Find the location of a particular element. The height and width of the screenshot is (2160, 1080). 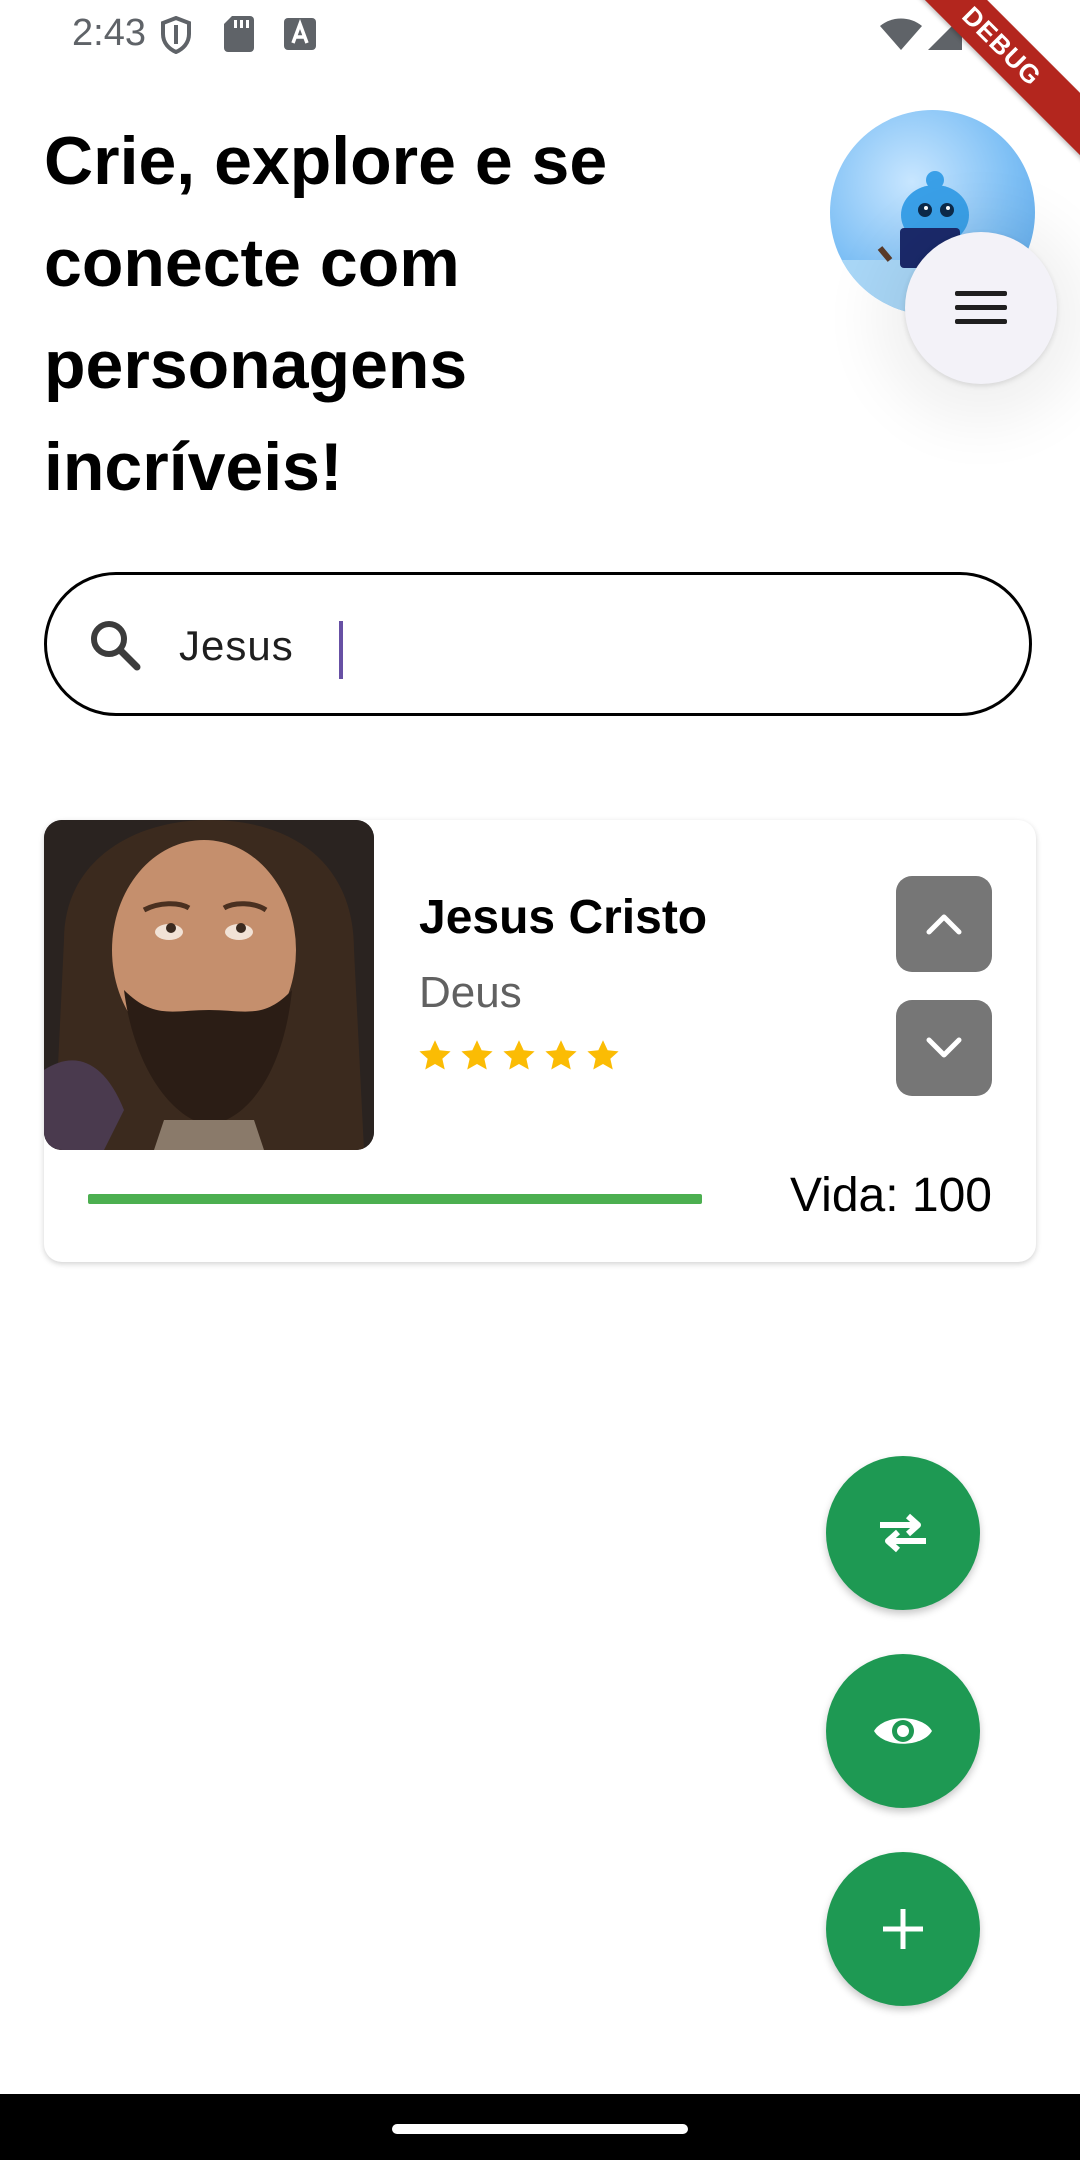

menu-button is located at coordinates (981, 308).